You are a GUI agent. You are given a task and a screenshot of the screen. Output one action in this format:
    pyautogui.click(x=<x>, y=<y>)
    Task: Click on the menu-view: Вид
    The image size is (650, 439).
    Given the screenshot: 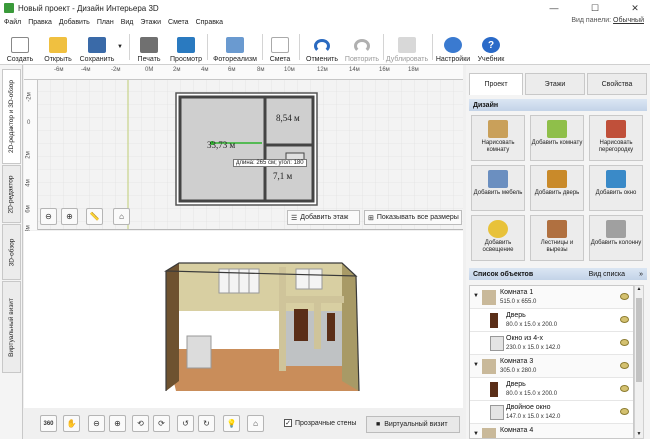 What is the action you would take?
    pyautogui.click(x=127, y=22)
    